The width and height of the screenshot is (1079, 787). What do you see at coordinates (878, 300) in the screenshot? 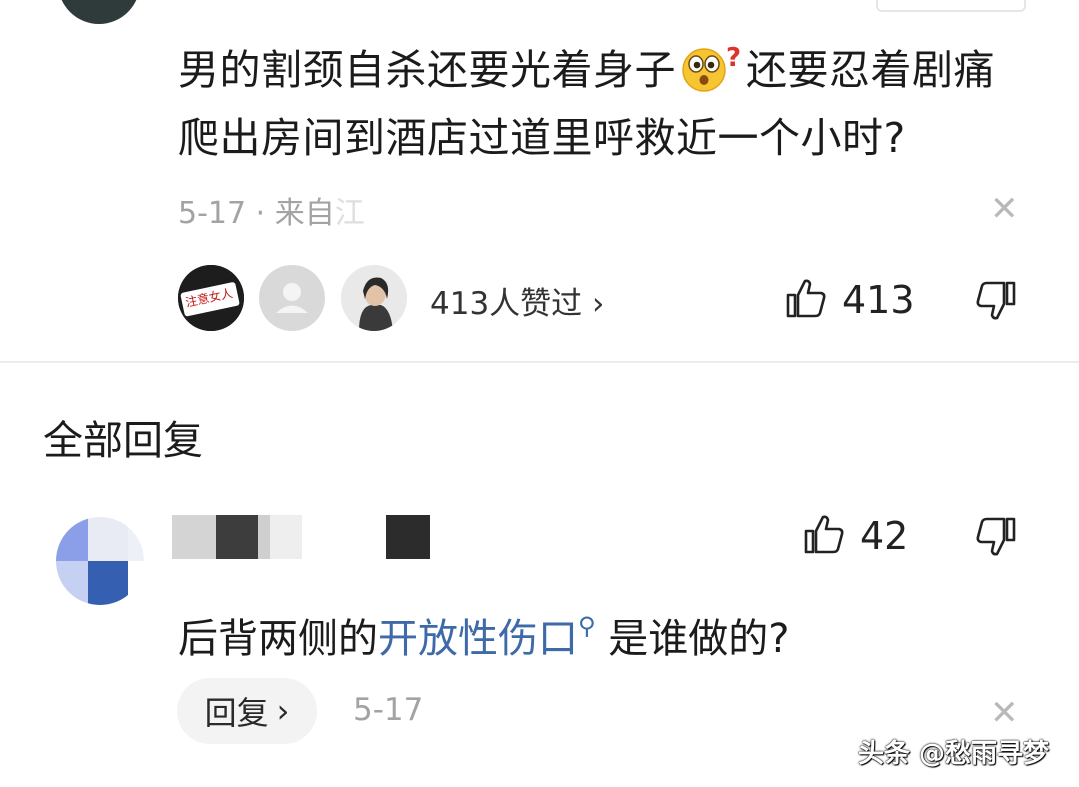
I see `like-count: 413` at bounding box center [878, 300].